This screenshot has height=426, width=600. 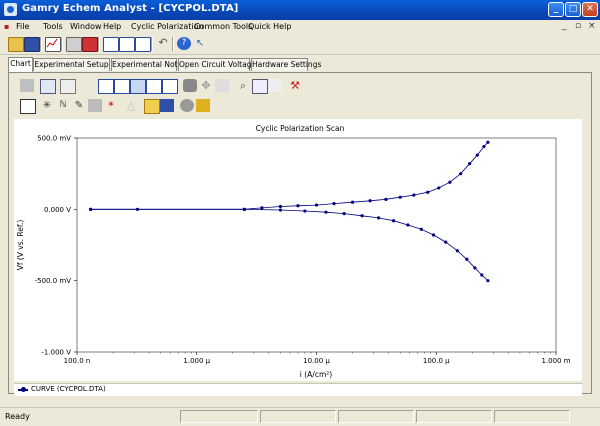 I want to click on x-axis-label: i (A/cm²), so click(x=316, y=374).